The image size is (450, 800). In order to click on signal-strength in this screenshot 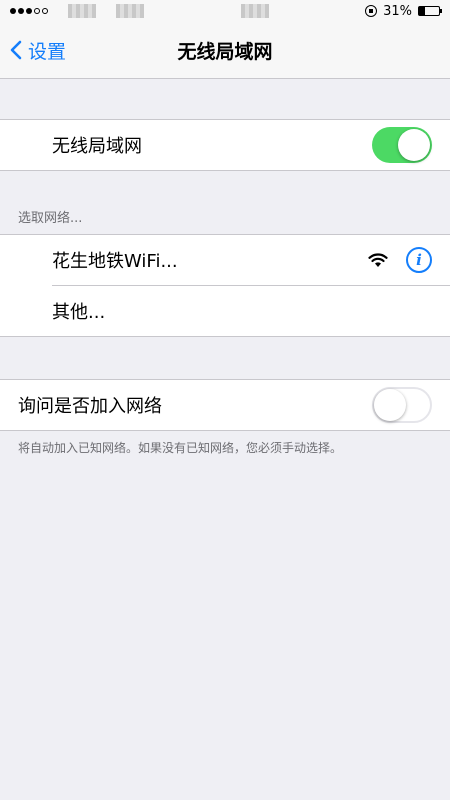, I will do `click(77, 11)`.